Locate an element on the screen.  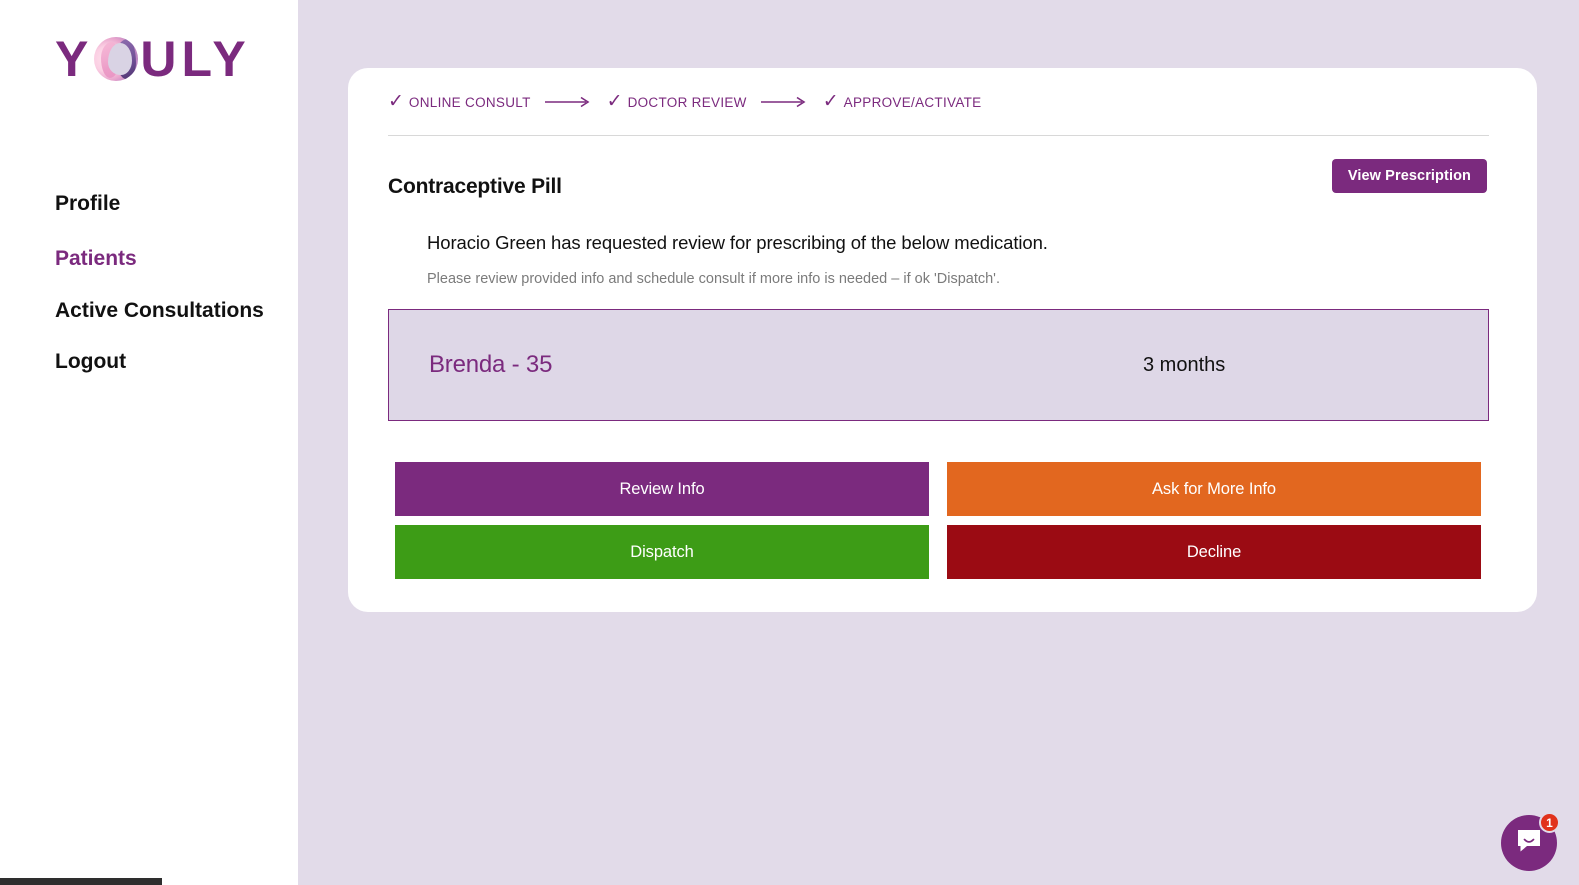
chat-unread-badge: 1 is located at coordinates (1549, 822).